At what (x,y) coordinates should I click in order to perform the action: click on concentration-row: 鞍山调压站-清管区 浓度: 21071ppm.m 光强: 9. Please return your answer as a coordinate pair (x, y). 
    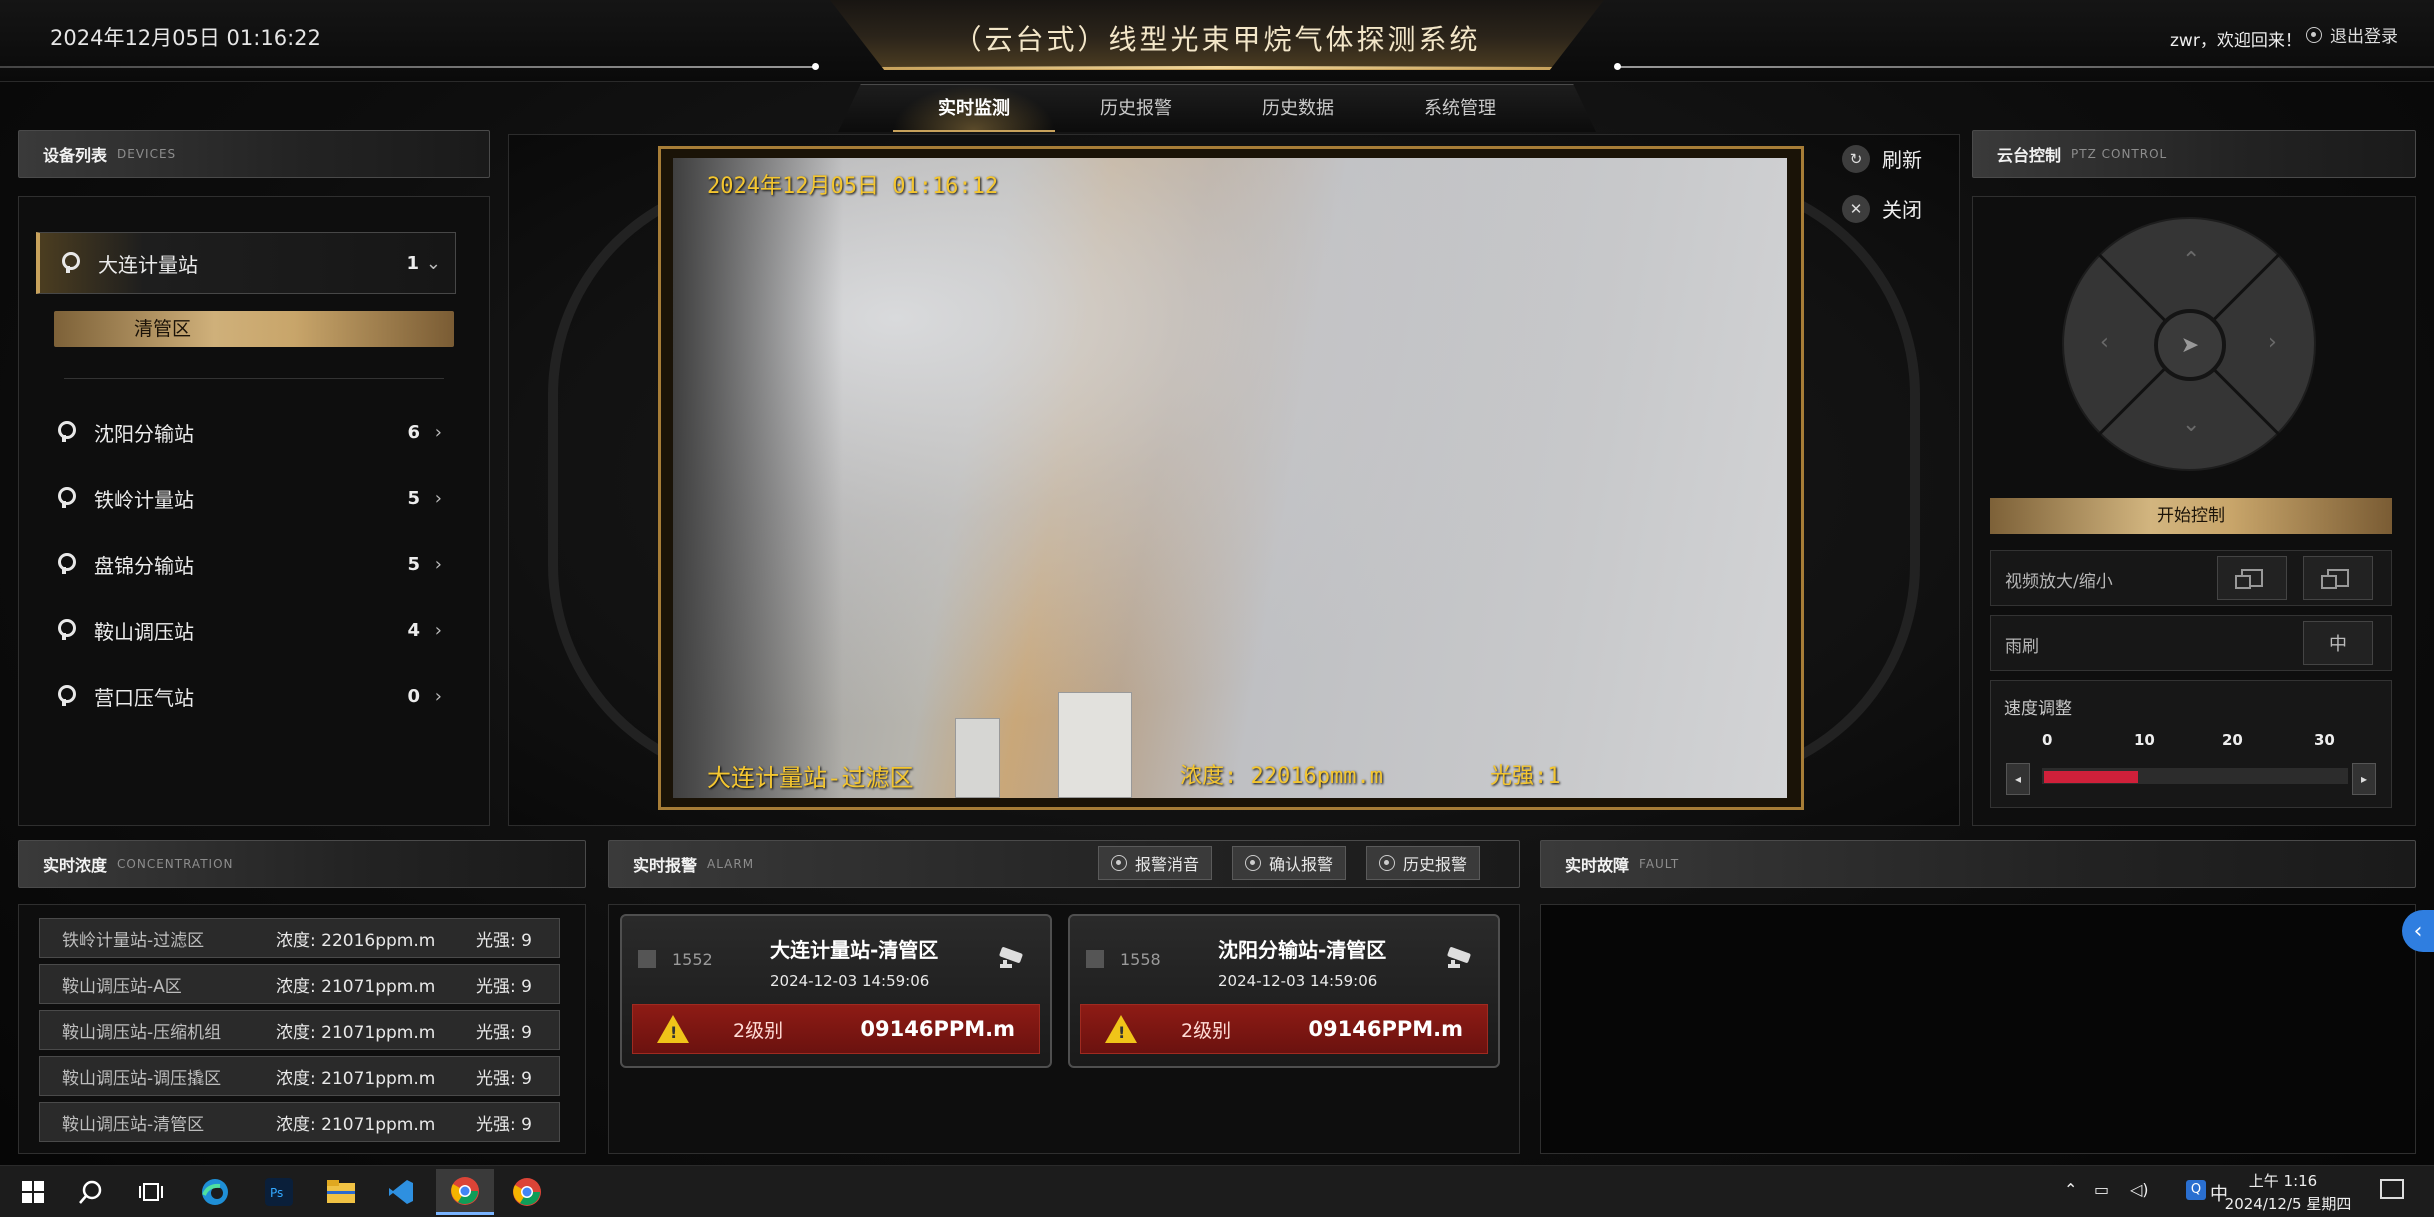
    Looking at the image, I should click on (299, 1122).